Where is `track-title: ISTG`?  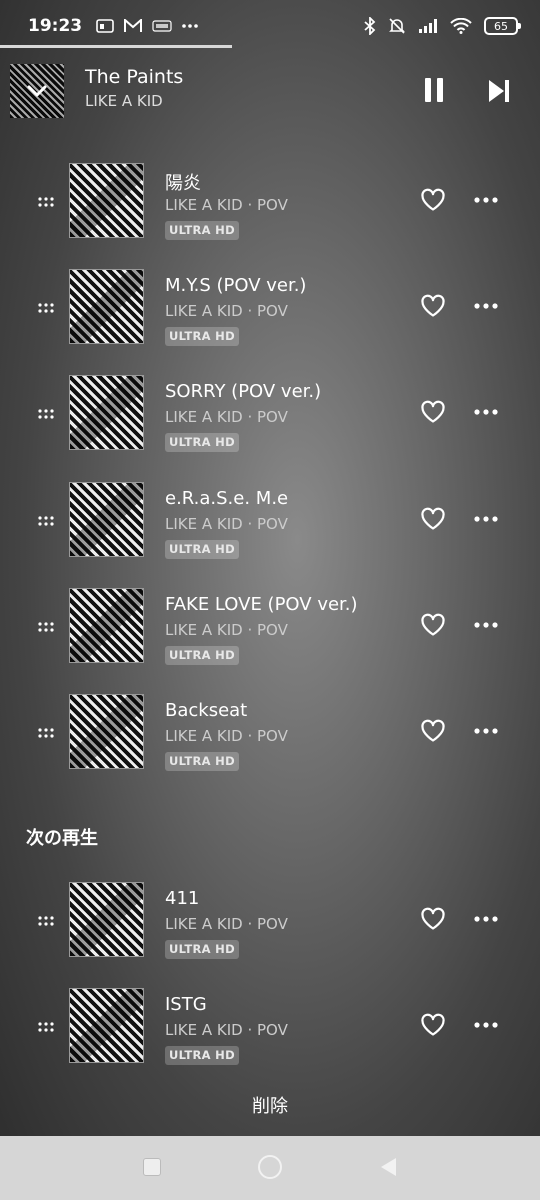
track-title: ISTG is located at coordinates (186, 1004).